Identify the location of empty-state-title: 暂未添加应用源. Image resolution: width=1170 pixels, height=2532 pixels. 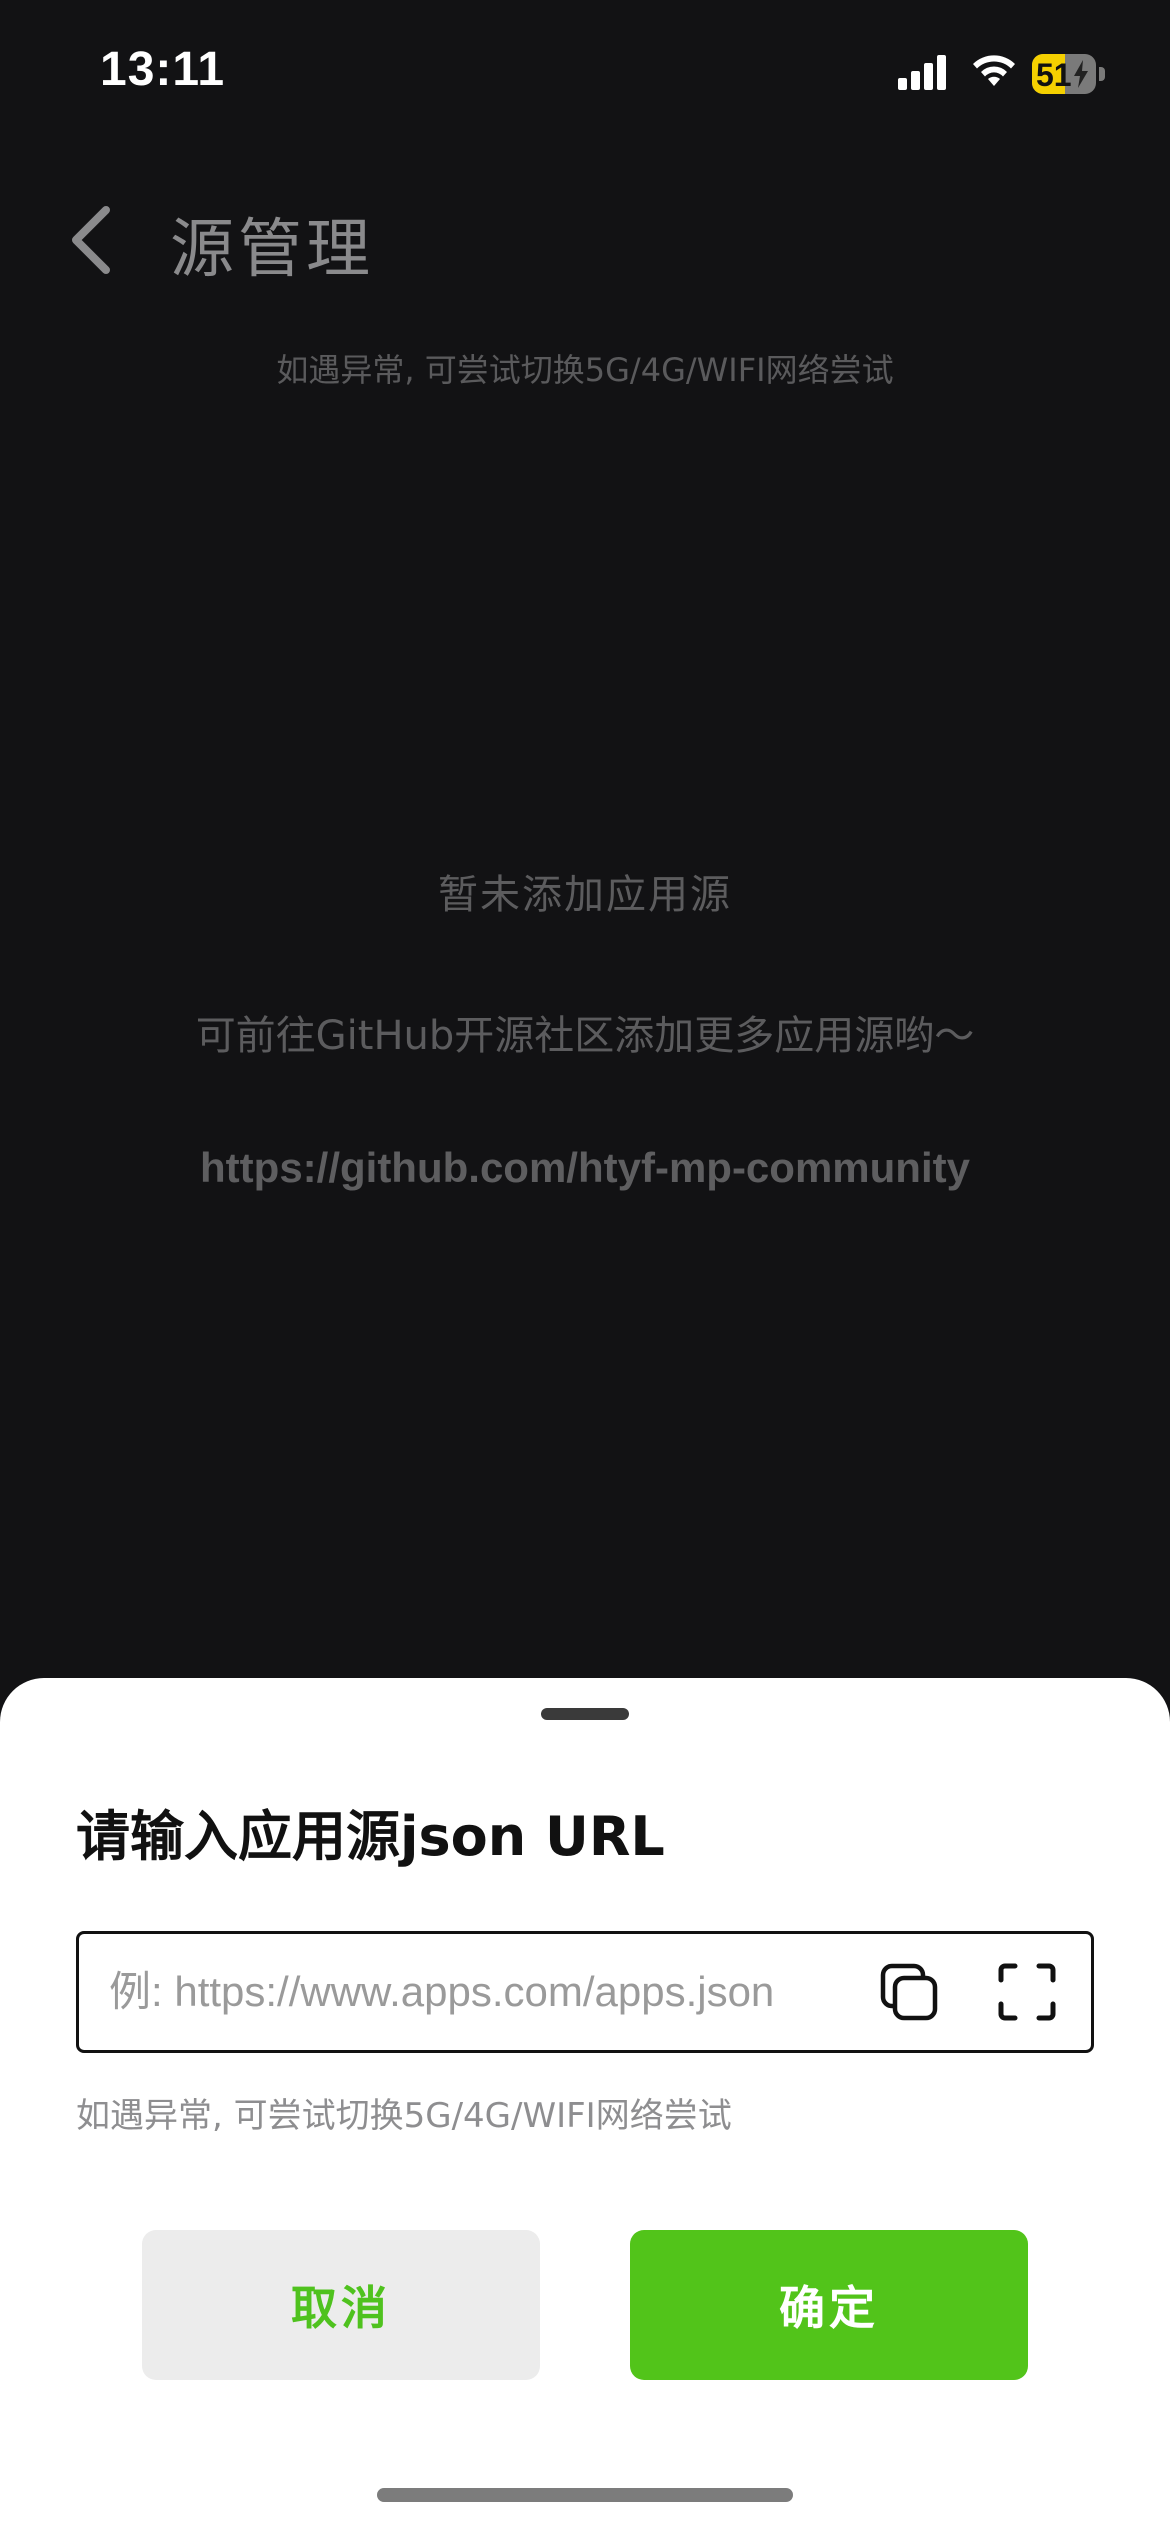
(585, 895).